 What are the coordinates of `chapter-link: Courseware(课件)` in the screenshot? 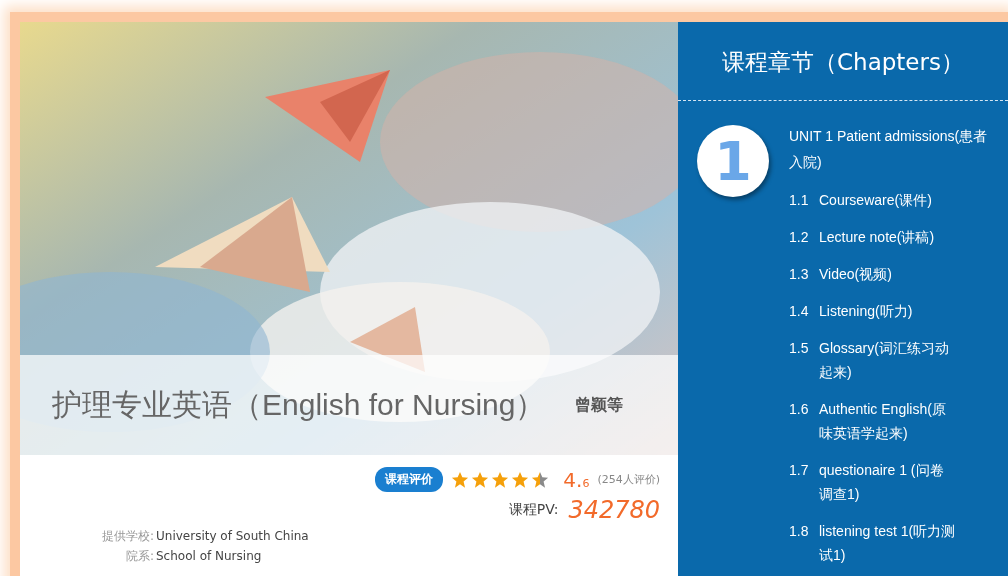 It's located at (888, 200).